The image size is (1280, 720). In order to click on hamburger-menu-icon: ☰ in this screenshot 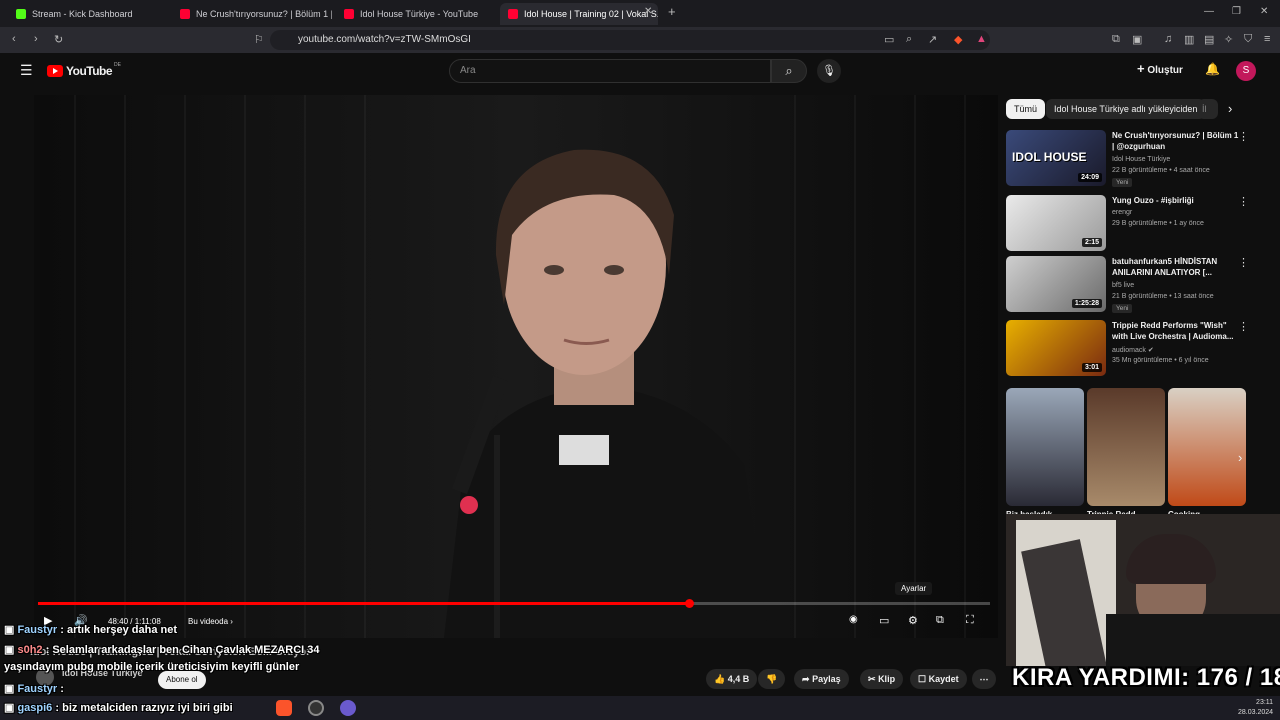, I will do `click(26, 70)`.